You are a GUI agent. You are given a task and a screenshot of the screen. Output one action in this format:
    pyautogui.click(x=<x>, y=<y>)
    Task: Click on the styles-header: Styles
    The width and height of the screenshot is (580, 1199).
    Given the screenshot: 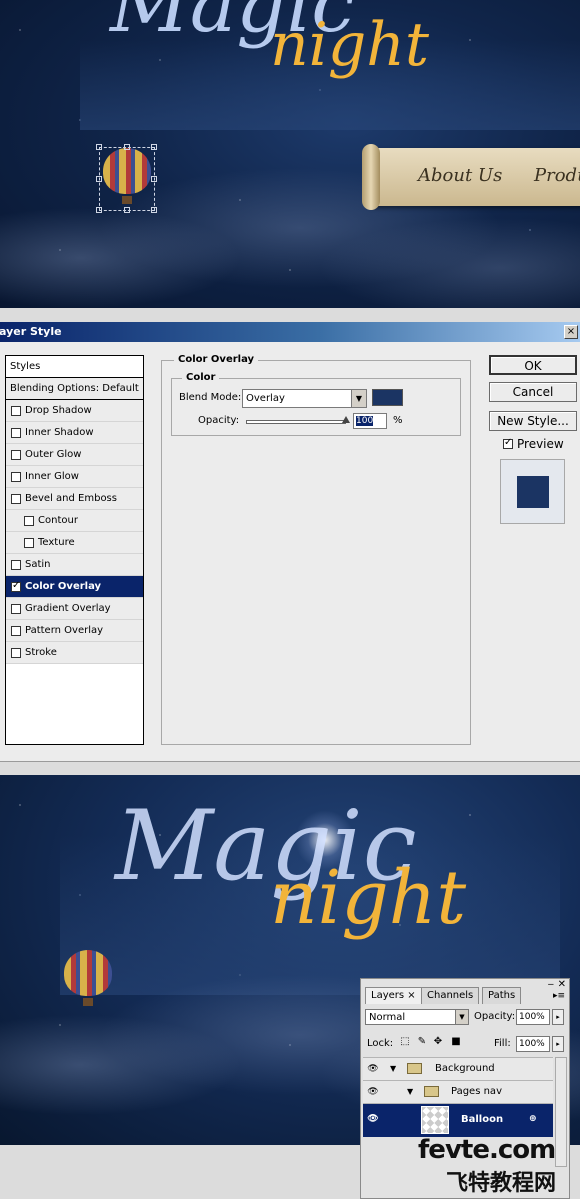 What is the action you would take?
    pyautogui.click(x=74, y=367)
    